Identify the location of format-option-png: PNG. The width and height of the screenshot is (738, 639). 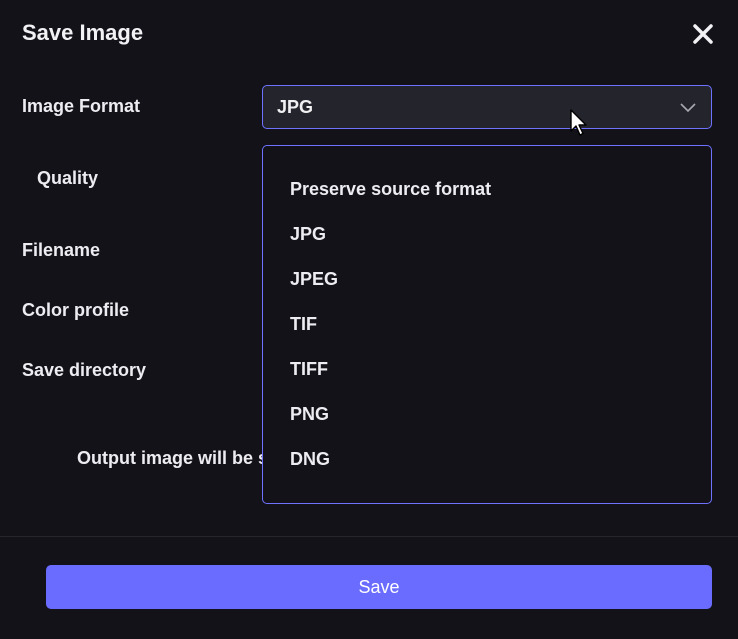
(309, 414).